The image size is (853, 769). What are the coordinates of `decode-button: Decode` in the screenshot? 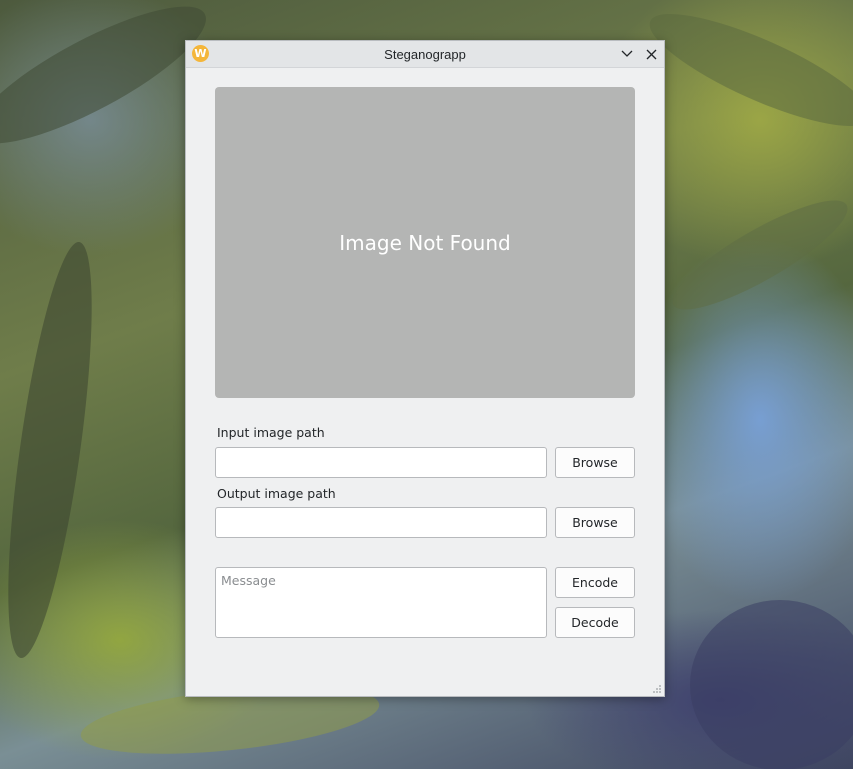 It's located at (595, 622).